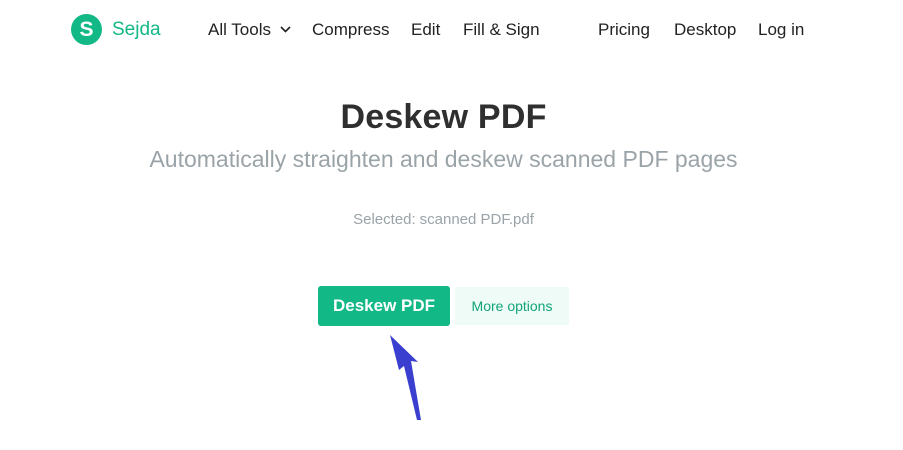 The image size is (903, 450). What do you see at coordinates (425, 30) in the screenshot?
I see `nav-edit: Edit` at bounding box center [425, 30].